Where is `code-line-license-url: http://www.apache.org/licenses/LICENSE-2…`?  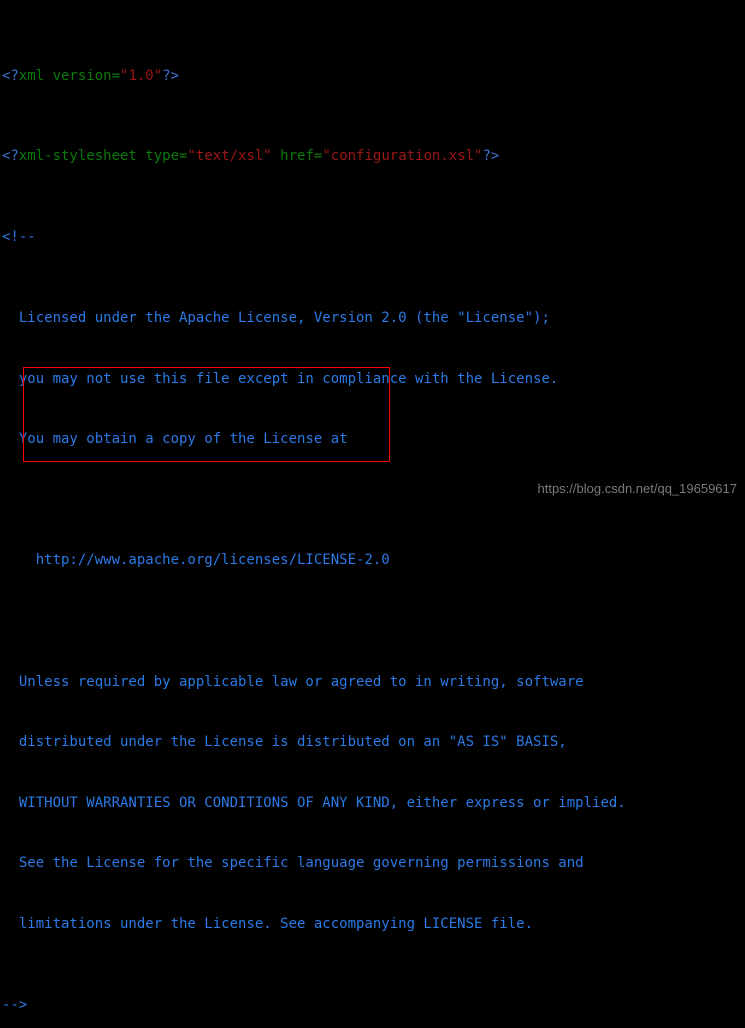
code-line-license-url: http://www.apache.org/licenses/LICENSE-2… is located at coordinates (196, 560).